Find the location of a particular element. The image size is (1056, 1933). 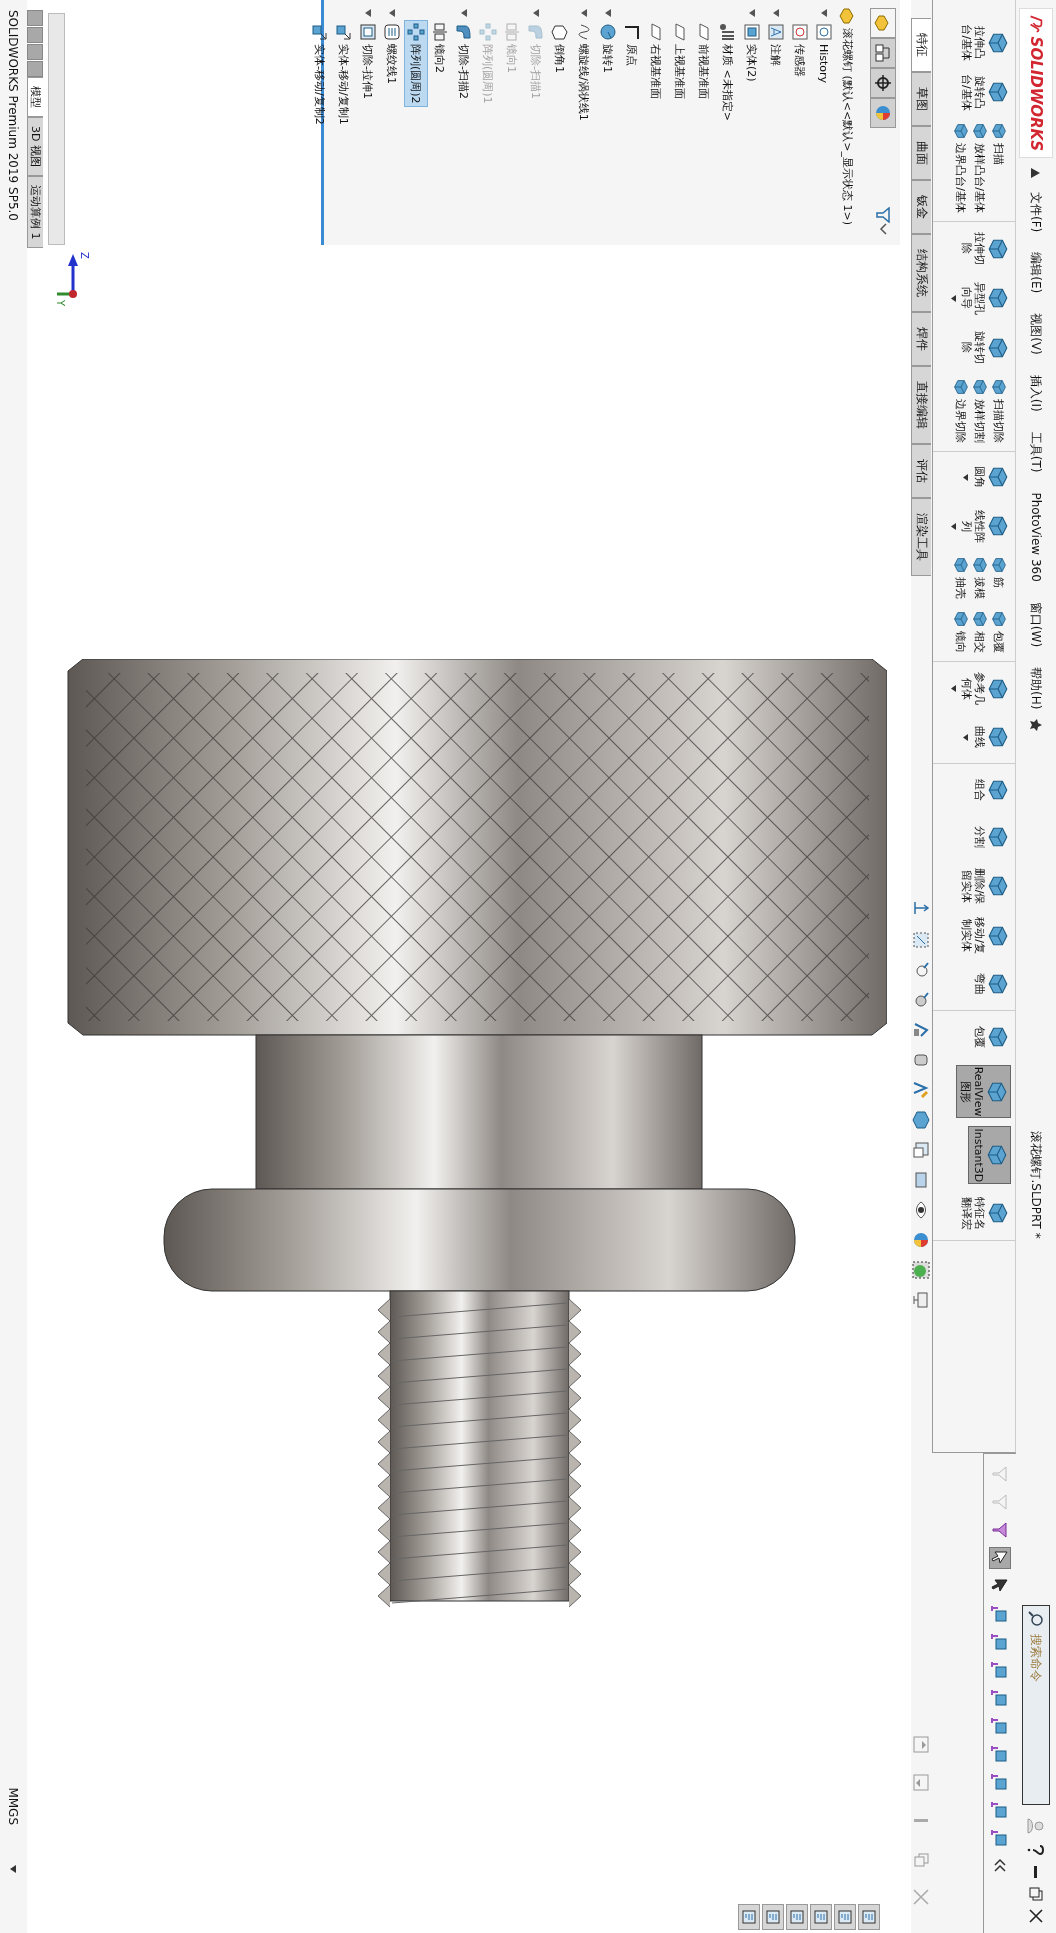

ribbon-button: 曲线 is located at coordinates (990, 737).